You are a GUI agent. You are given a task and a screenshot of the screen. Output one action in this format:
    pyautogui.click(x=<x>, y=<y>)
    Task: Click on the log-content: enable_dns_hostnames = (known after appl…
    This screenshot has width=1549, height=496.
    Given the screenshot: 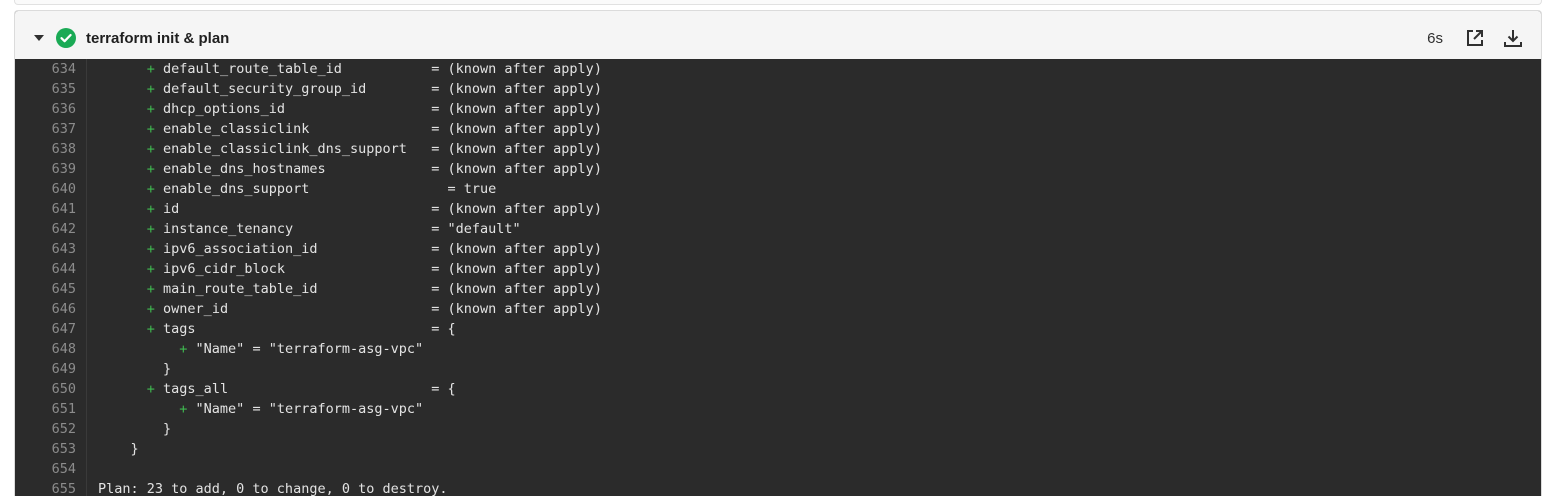 What is the action you would take?
    pyautogui.click(x=382, y=169)
    